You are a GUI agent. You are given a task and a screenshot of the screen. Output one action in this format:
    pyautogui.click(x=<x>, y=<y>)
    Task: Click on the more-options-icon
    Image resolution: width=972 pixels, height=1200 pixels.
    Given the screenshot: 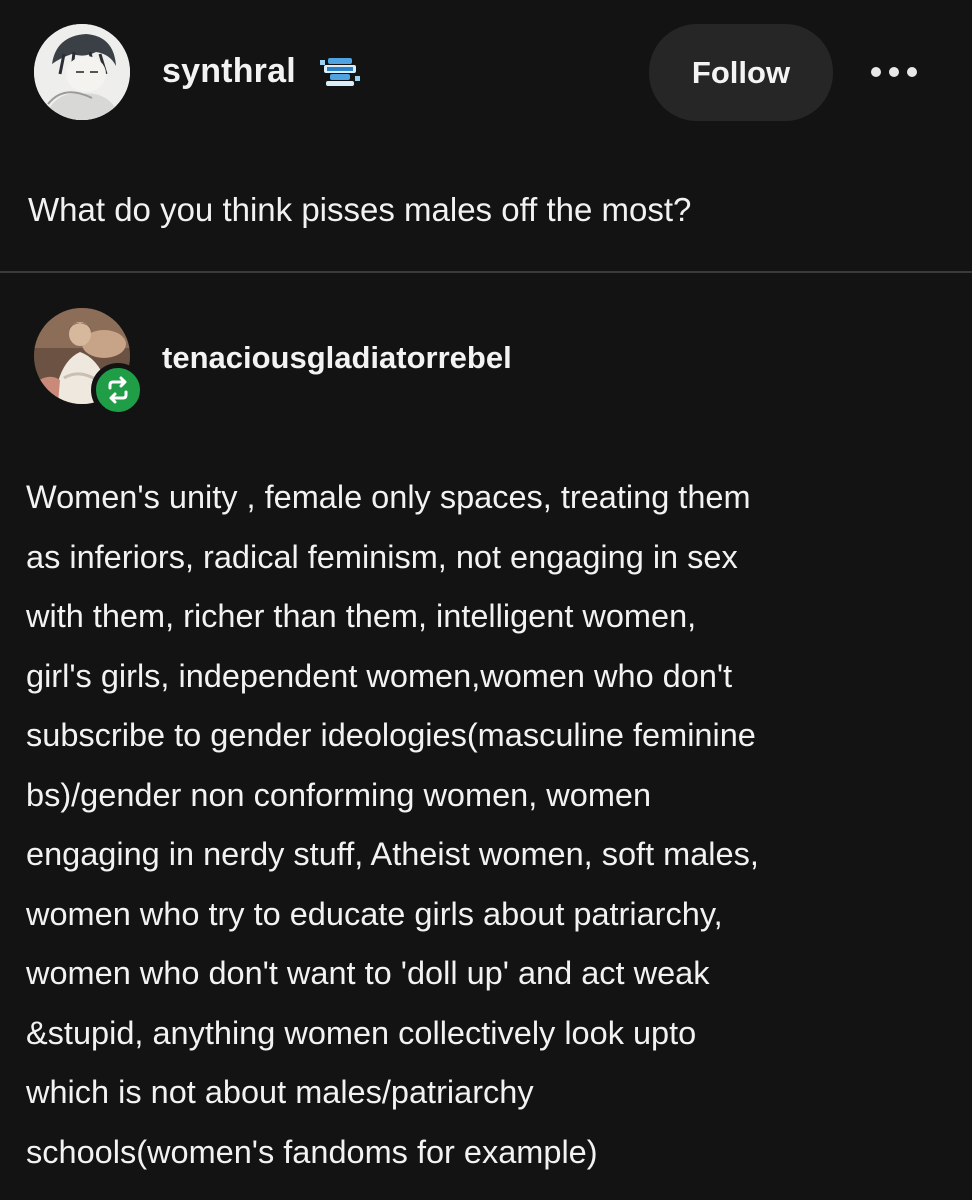 What is the action you would take?
    pyautogui.click(x=894, y=72)
    